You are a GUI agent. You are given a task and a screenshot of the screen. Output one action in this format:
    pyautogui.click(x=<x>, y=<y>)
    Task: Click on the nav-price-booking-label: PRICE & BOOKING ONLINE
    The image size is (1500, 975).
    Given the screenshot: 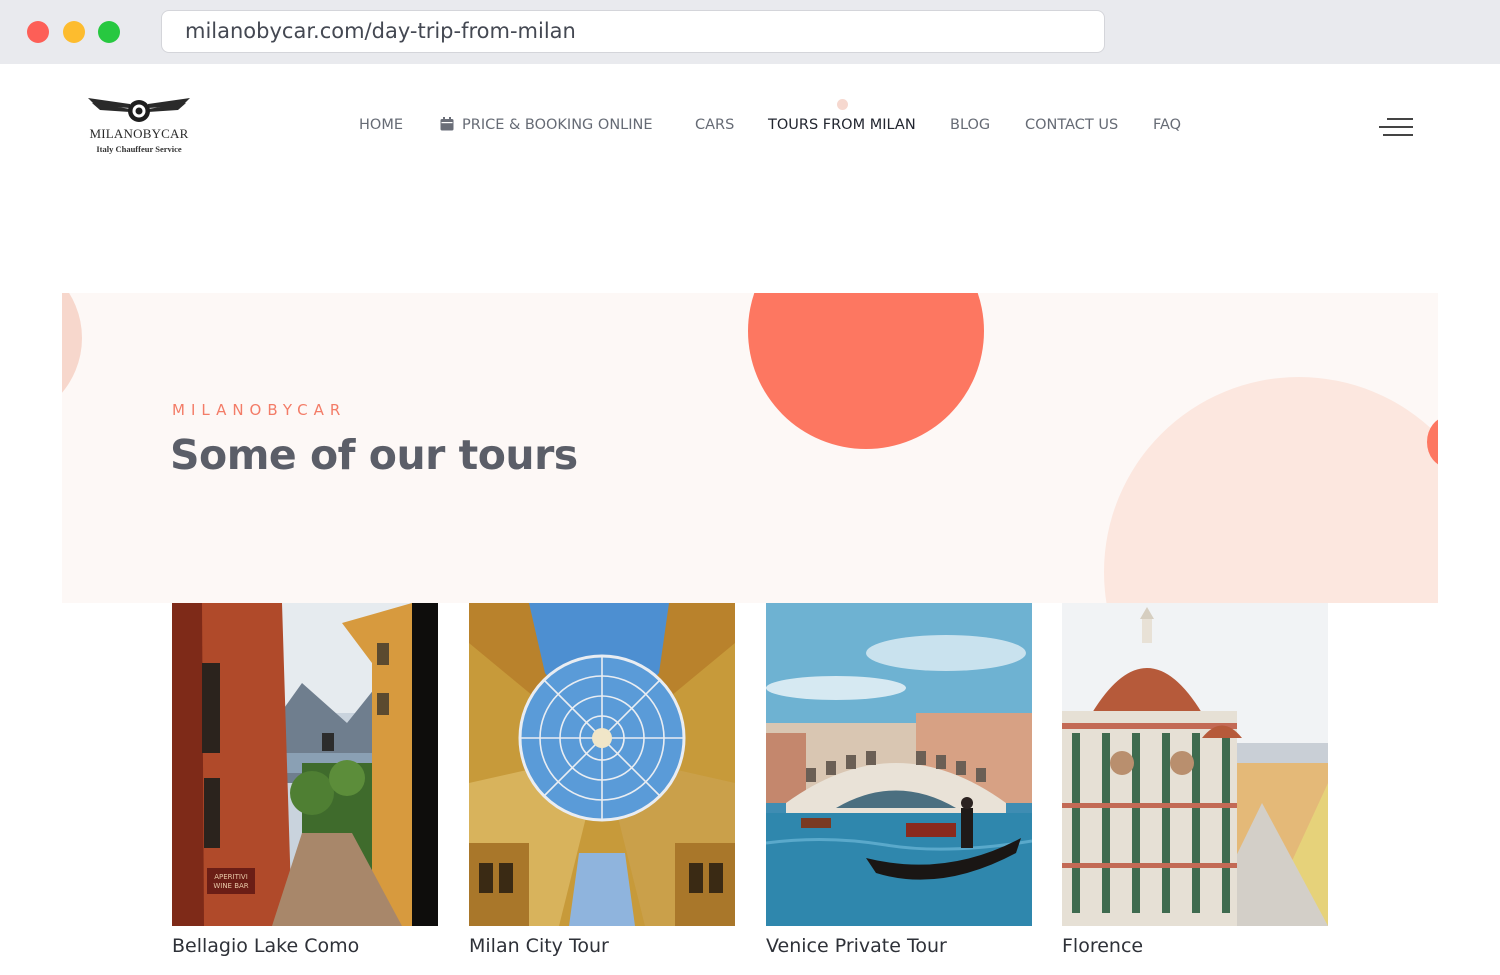 What is the action you would take?
    pyautogui.click(x=557, y=125)
    